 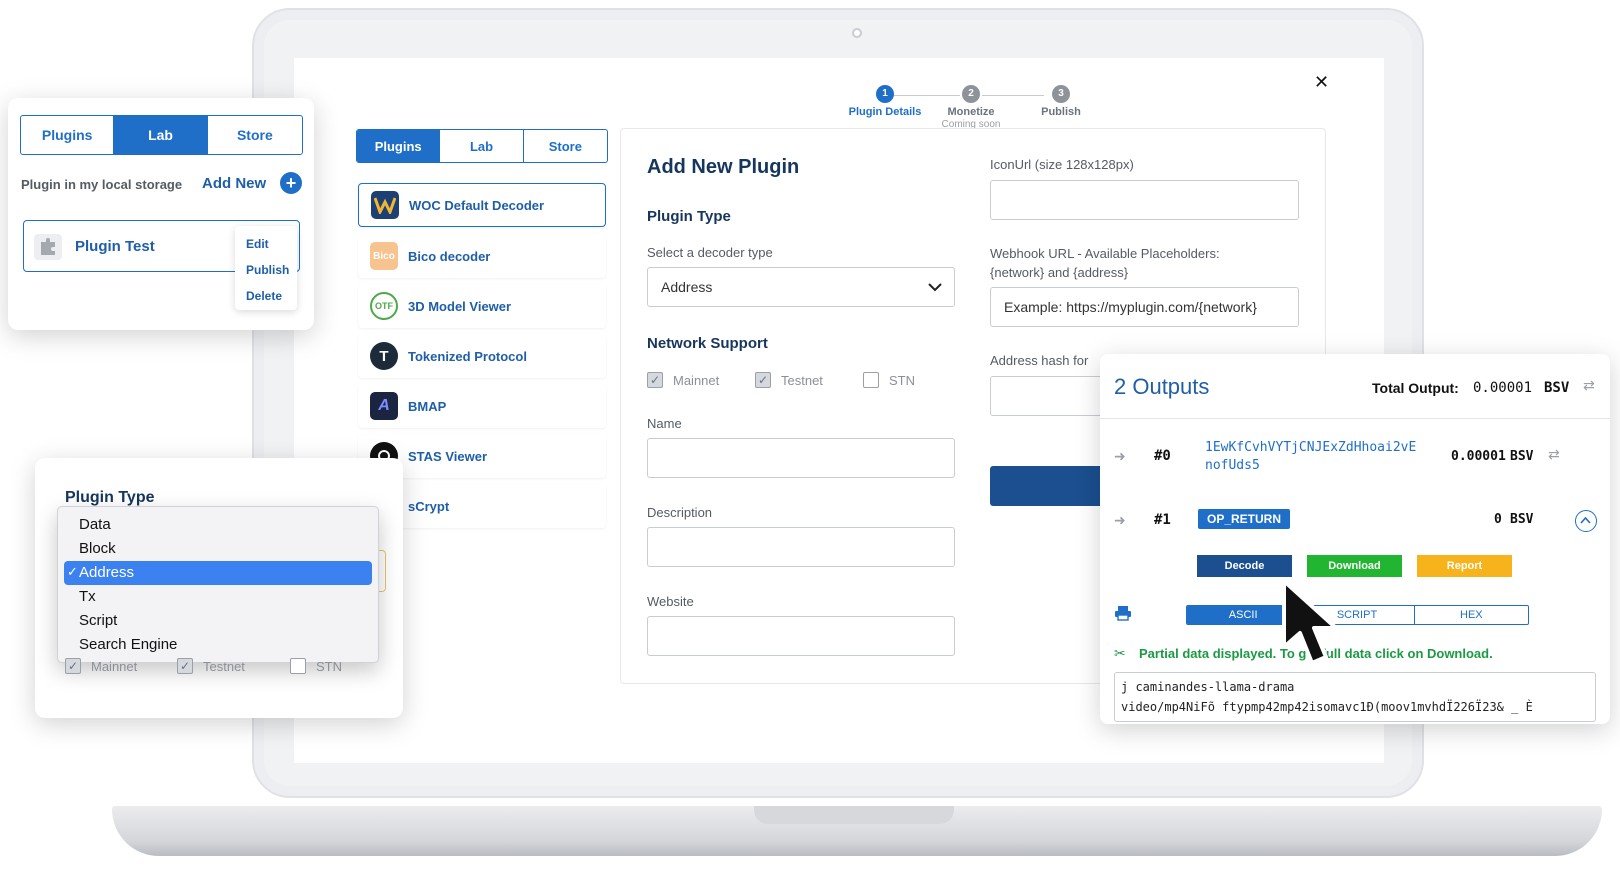 What do you see at coordinates (801, 287) in the screenshot?
I see `decoder-type-select: Address` at bounding box center [801, 287].